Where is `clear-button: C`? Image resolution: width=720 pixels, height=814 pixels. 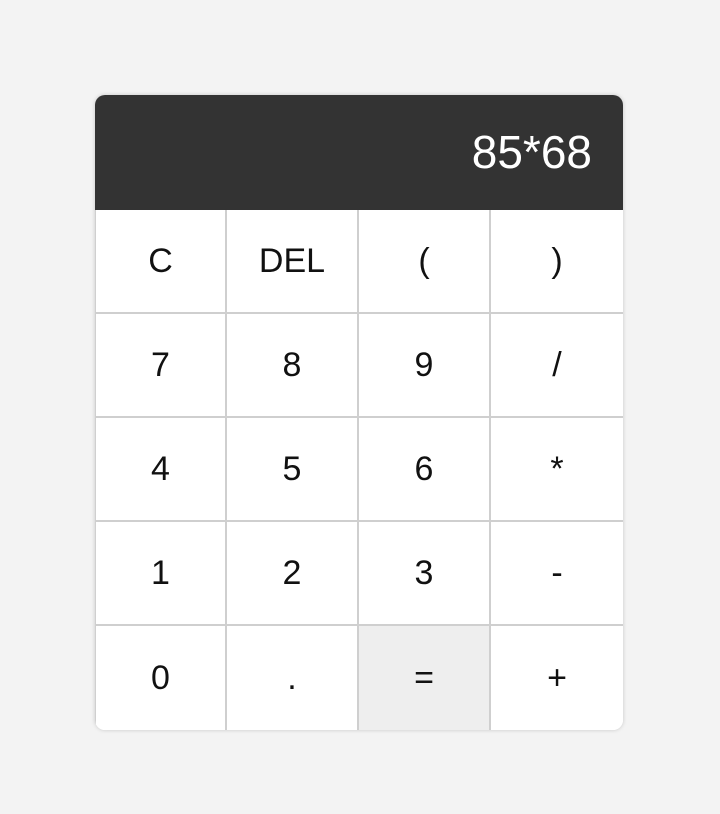
clear-button: C is located at coordinates (161, 262).